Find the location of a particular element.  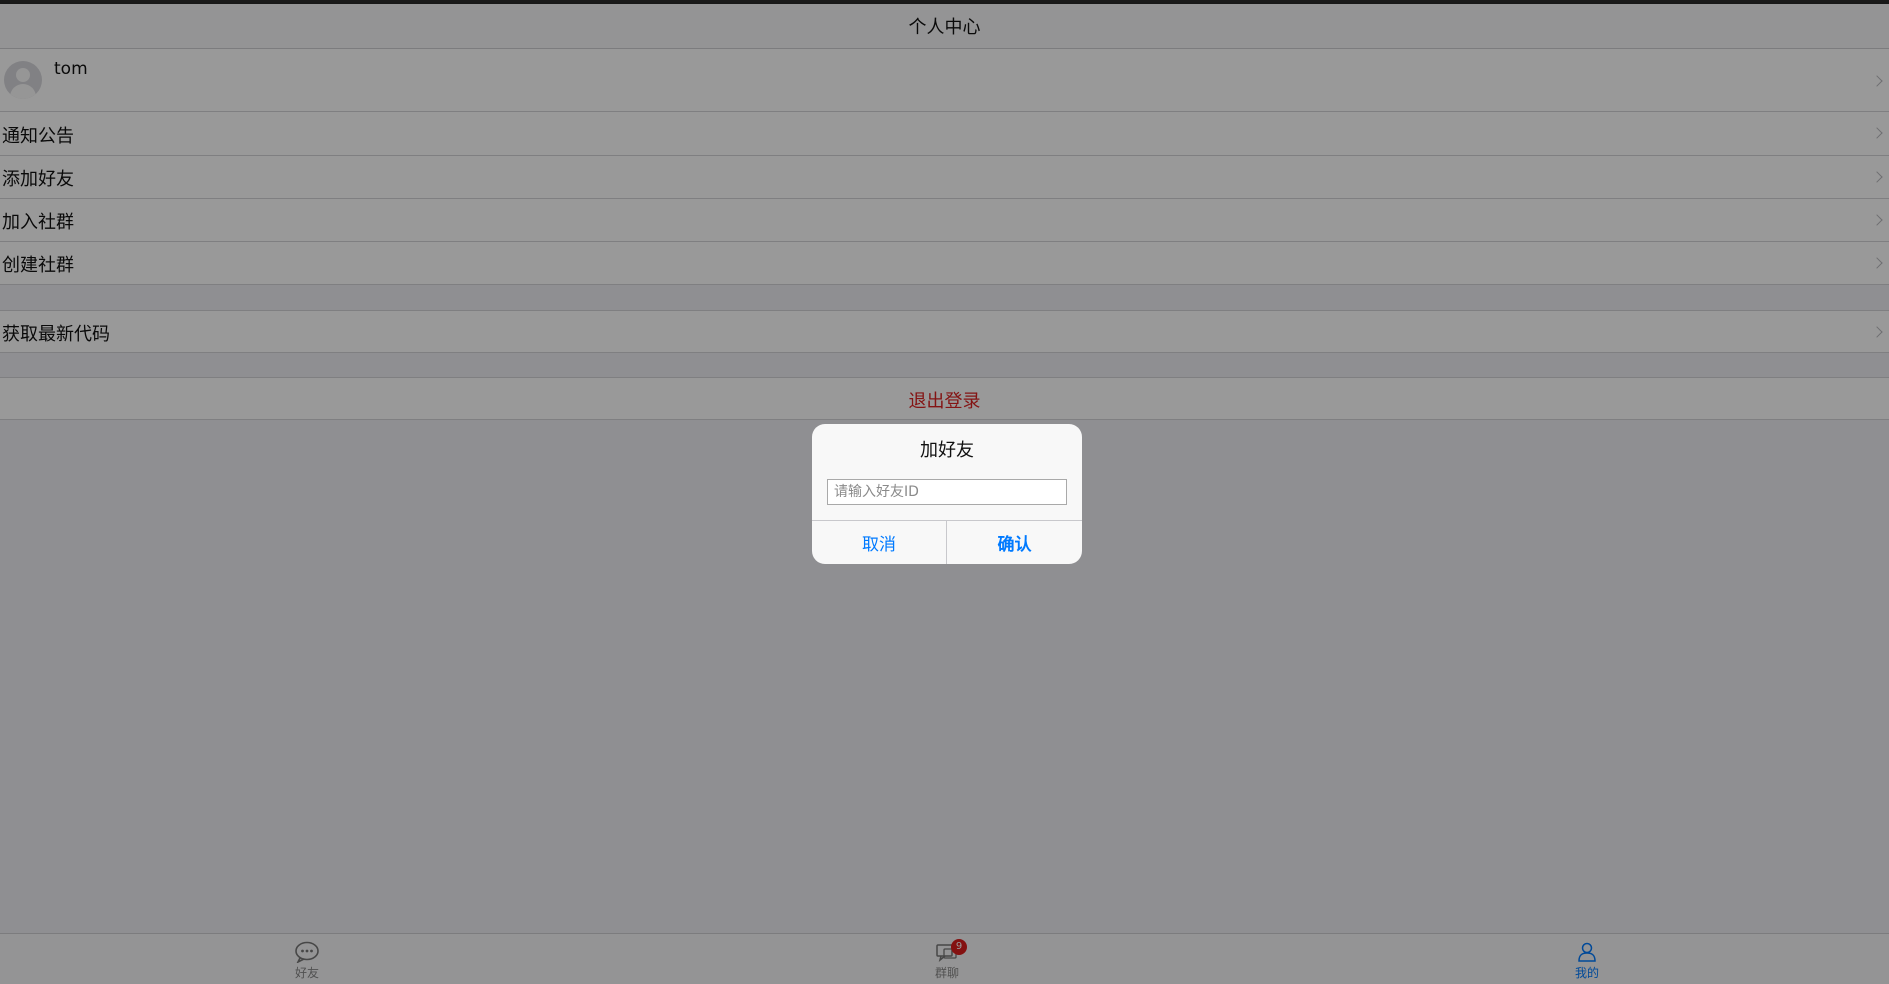

dialog-button-bar: 取消 确认 is located at coordinates (947, 542).